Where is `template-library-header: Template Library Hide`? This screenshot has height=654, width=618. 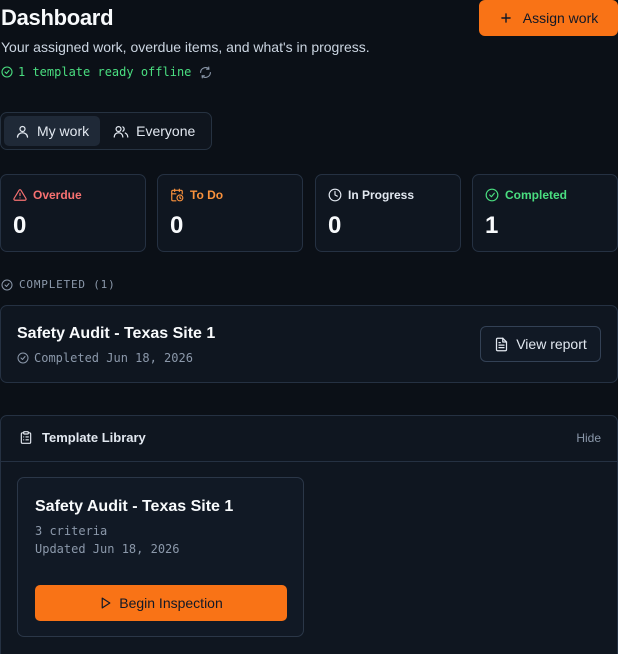
template-library-header: Template Library Hide is located at coordinates (309, 439).